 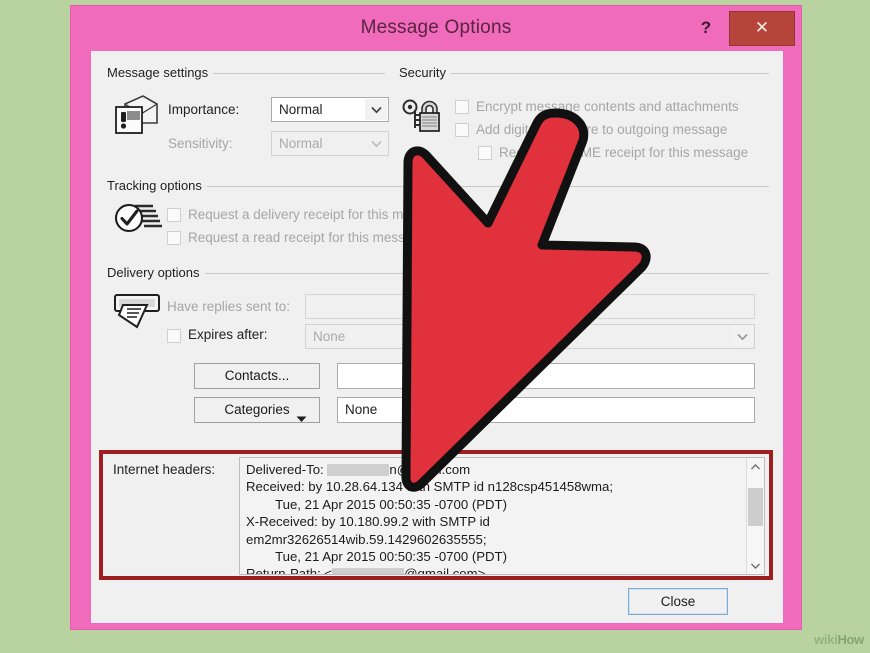 I want to click on watermark-part2: How, so click(x=850, y=639).